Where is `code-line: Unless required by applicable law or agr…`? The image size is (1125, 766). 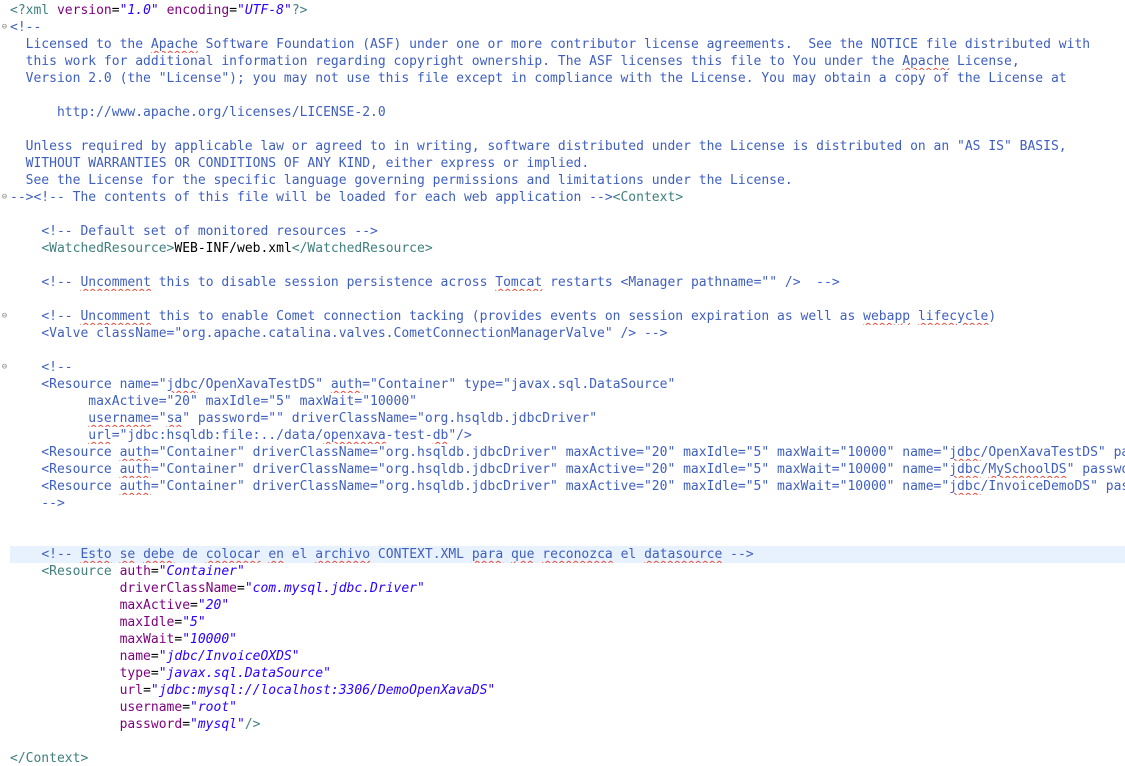
code-line: Unless required by applicable law or agr… is located at coordinates (567, 146).